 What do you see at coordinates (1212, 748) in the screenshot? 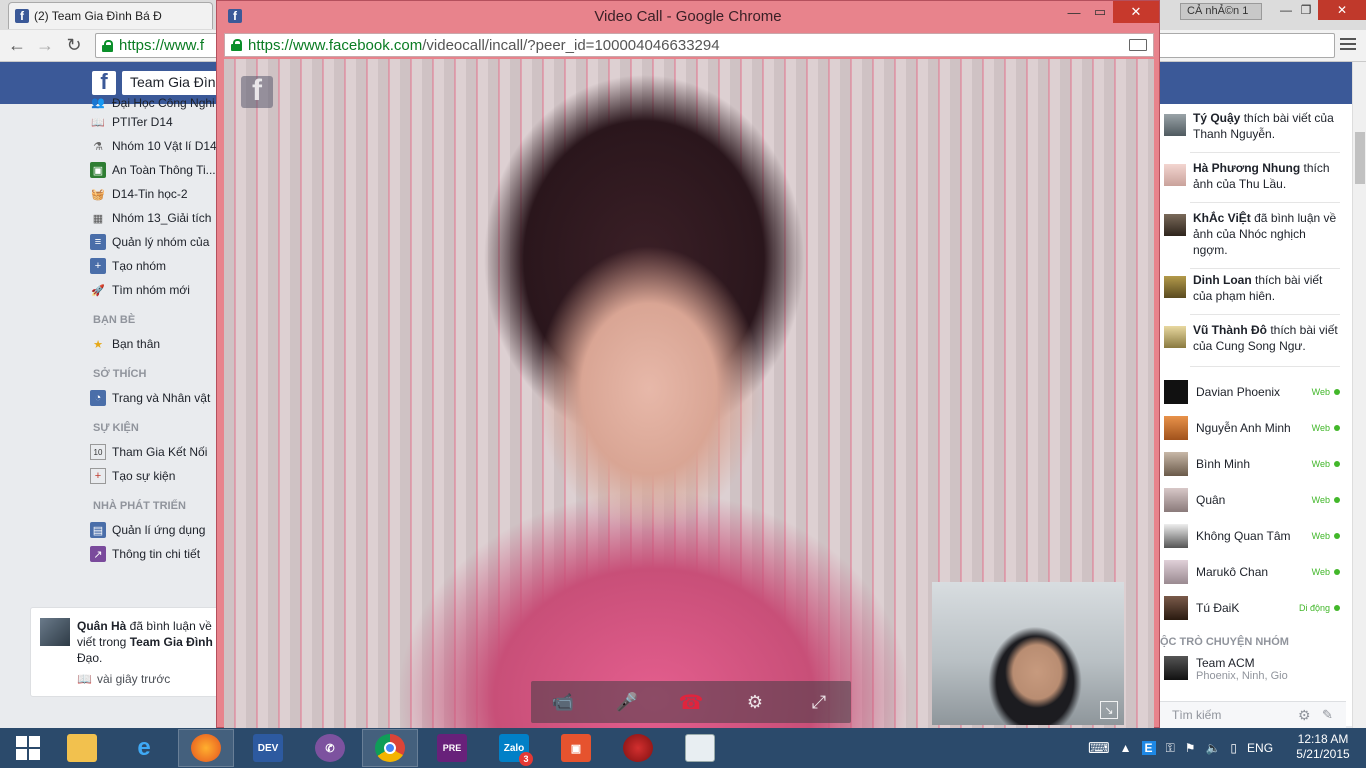
I see `volume-icon: 🔈` at bounding box center [1212, 748].